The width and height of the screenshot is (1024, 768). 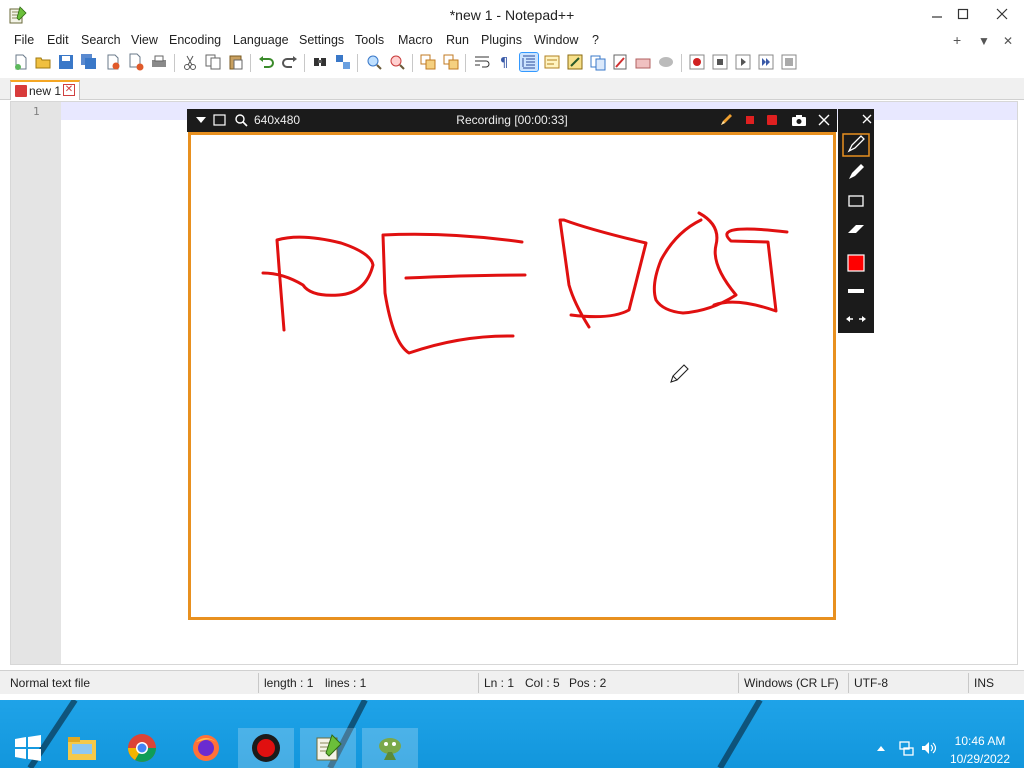 What do you see at coordinates (595, 40) in the screenshot?
I see `menu-help: ?` at bounding box center [595, 40].